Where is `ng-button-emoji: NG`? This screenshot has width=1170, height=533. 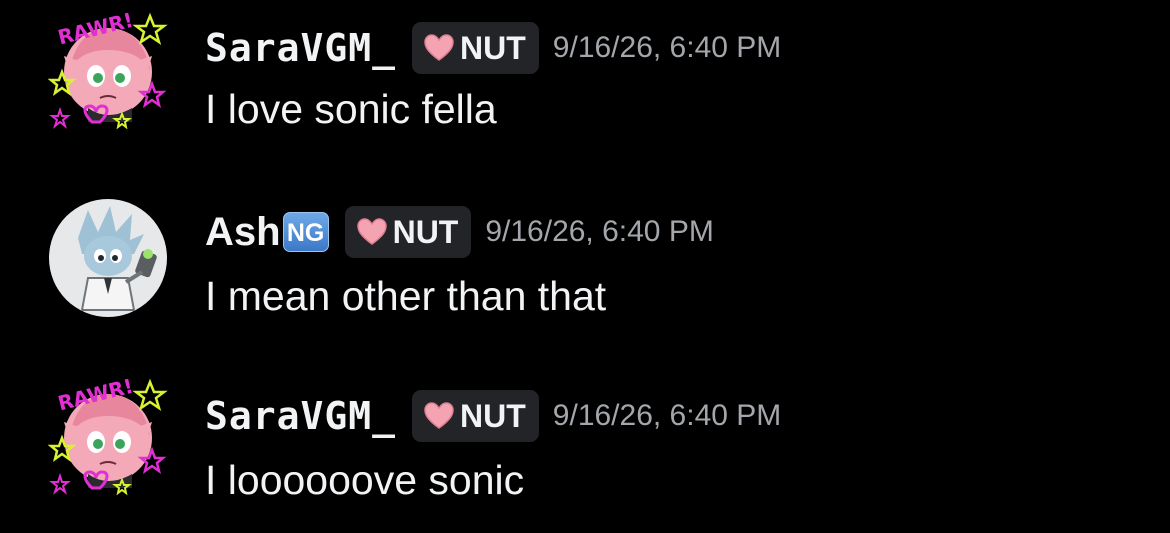
ng-button-emoji: NG is located at coordinates (305, 232).